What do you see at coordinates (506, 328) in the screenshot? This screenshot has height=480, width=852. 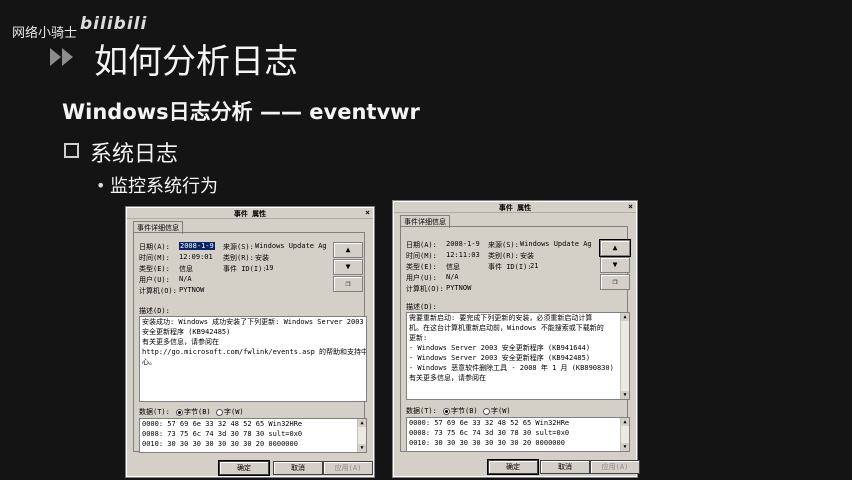 I see `description-line: 机。在这台计算机重新启动前，Windows 不能搜索或下载新的` at bounding box center [506, 328].